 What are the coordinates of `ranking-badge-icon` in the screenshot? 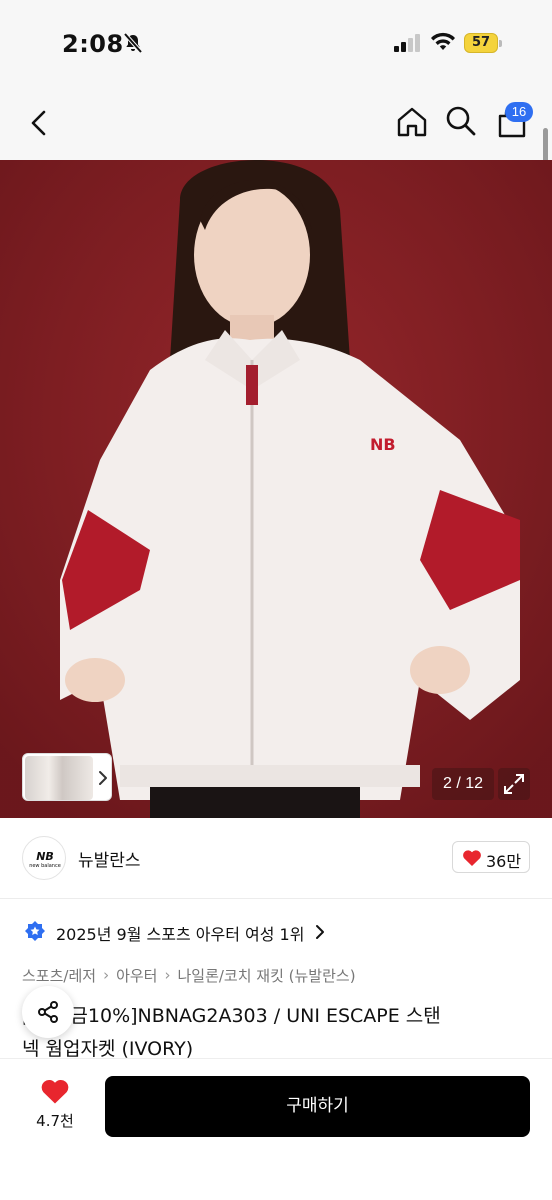 It's located at (35, 931).